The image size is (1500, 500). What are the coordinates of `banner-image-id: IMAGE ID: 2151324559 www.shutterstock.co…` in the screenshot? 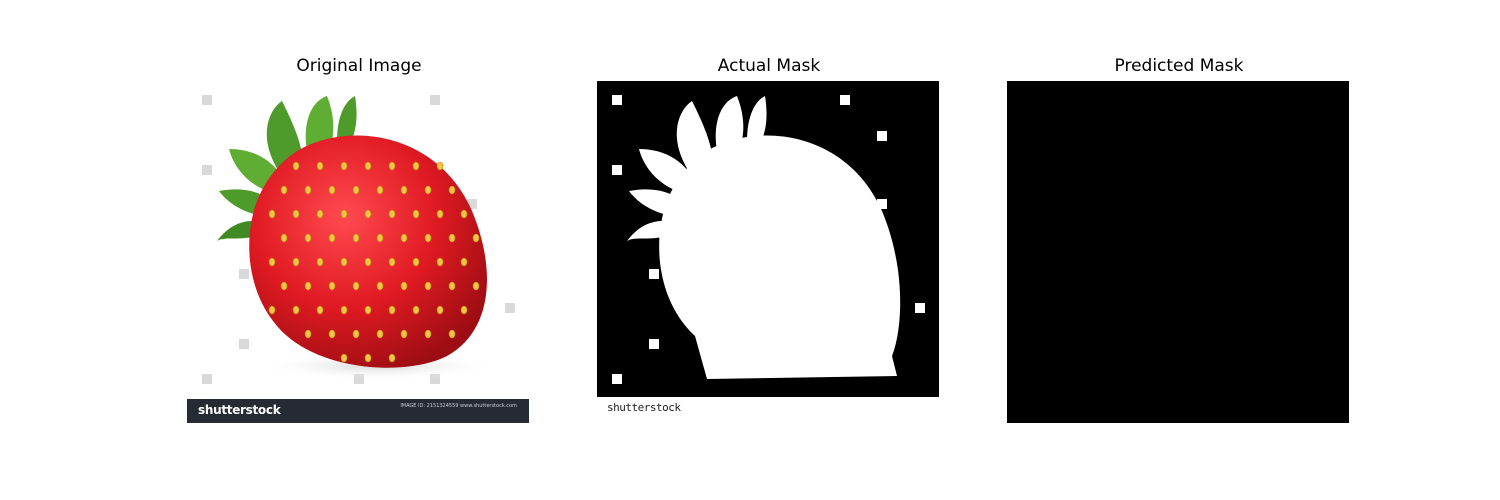 It's located at (458, 406).